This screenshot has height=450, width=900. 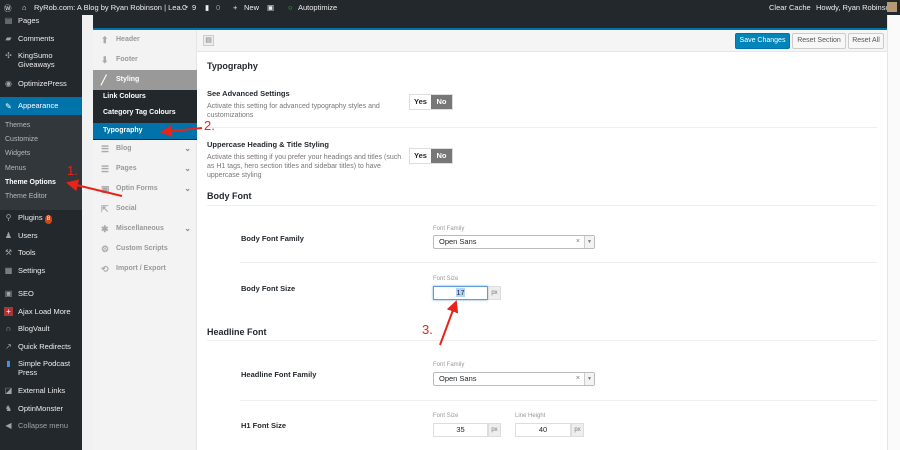 What do you see at coordinates (209, 125) in the screenshot?
I see `step-2-label: 2.` at bounding box center [209, 125].